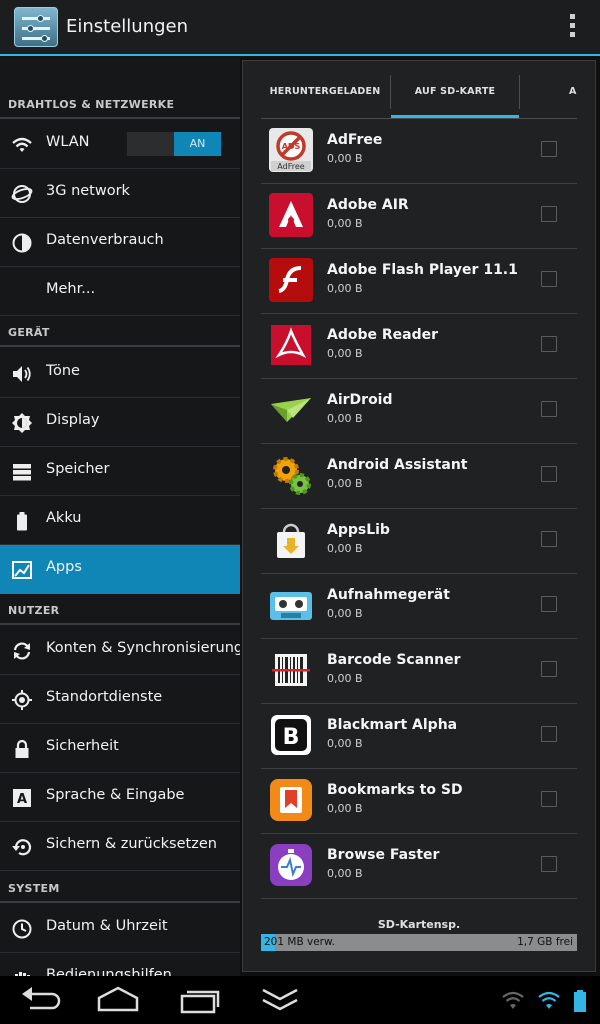  What do you see at coordinates (419, 151) in the screenshot?
I see `app-row-adfree: ADS AdFree AdFree 0,00 B` at bounding box center [419, 151].